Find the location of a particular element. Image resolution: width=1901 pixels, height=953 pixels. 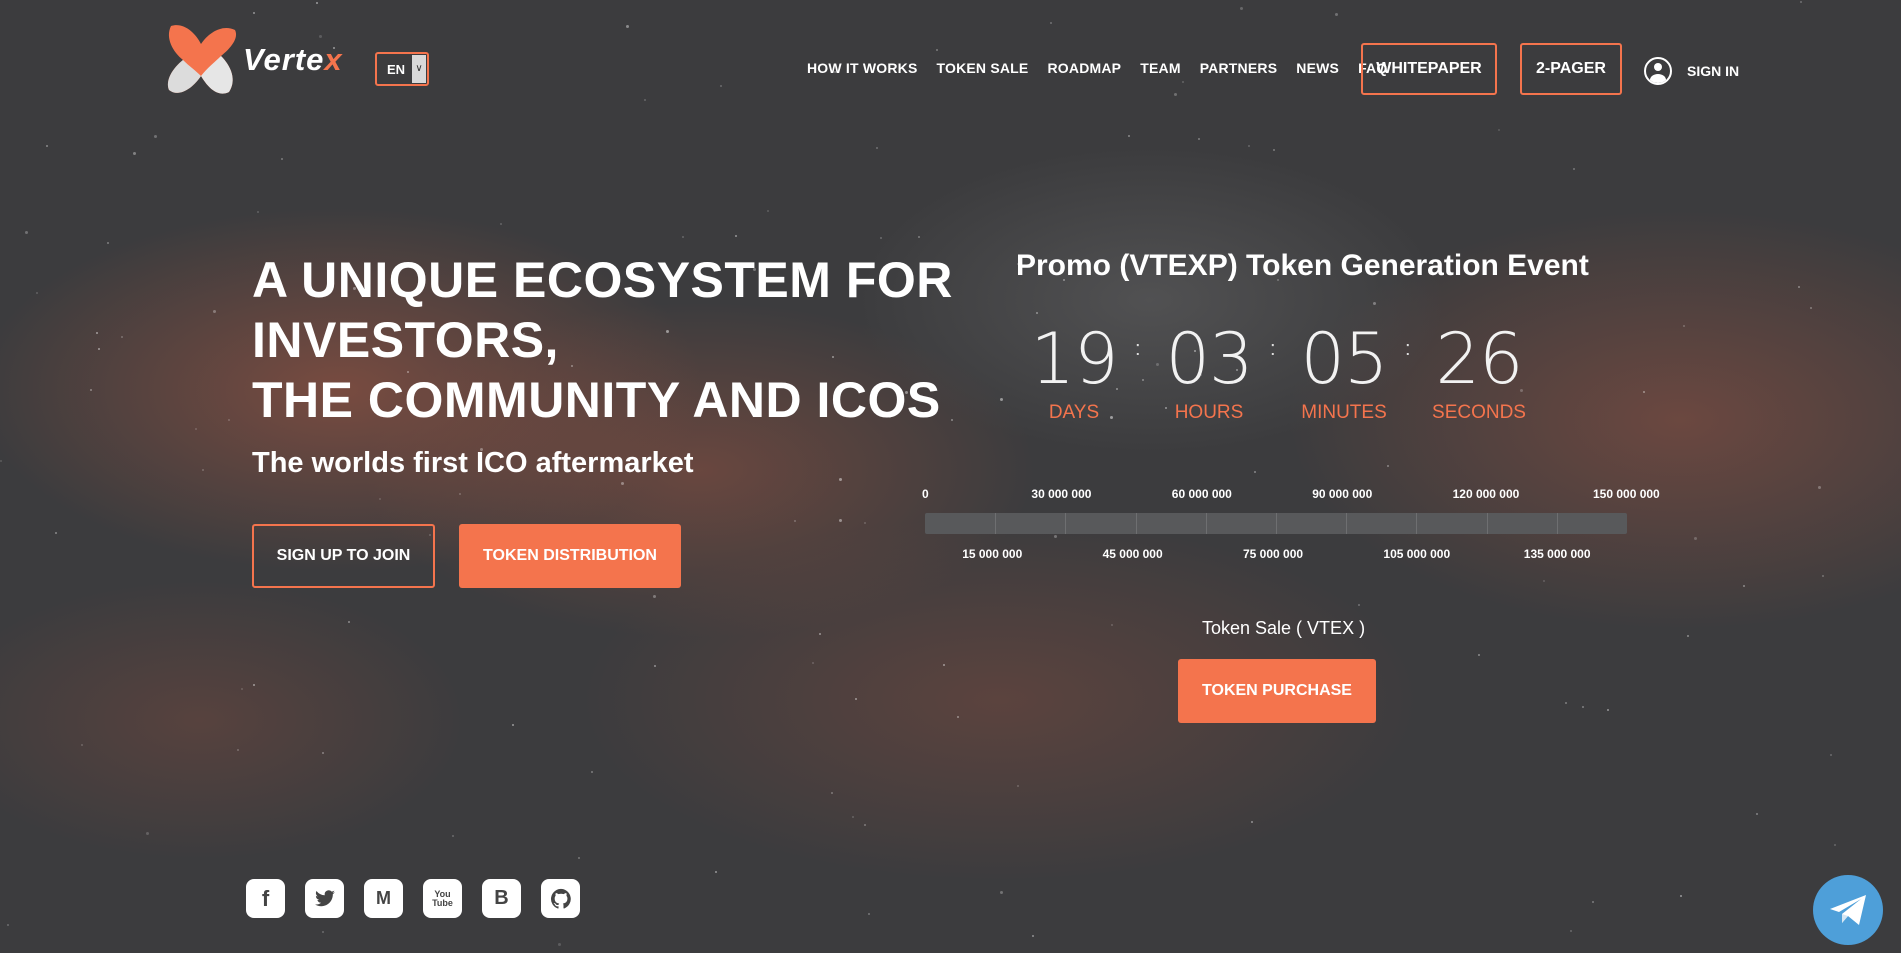

countdown-minutes-label: MINUTES is located at coordinates (1344, 412).